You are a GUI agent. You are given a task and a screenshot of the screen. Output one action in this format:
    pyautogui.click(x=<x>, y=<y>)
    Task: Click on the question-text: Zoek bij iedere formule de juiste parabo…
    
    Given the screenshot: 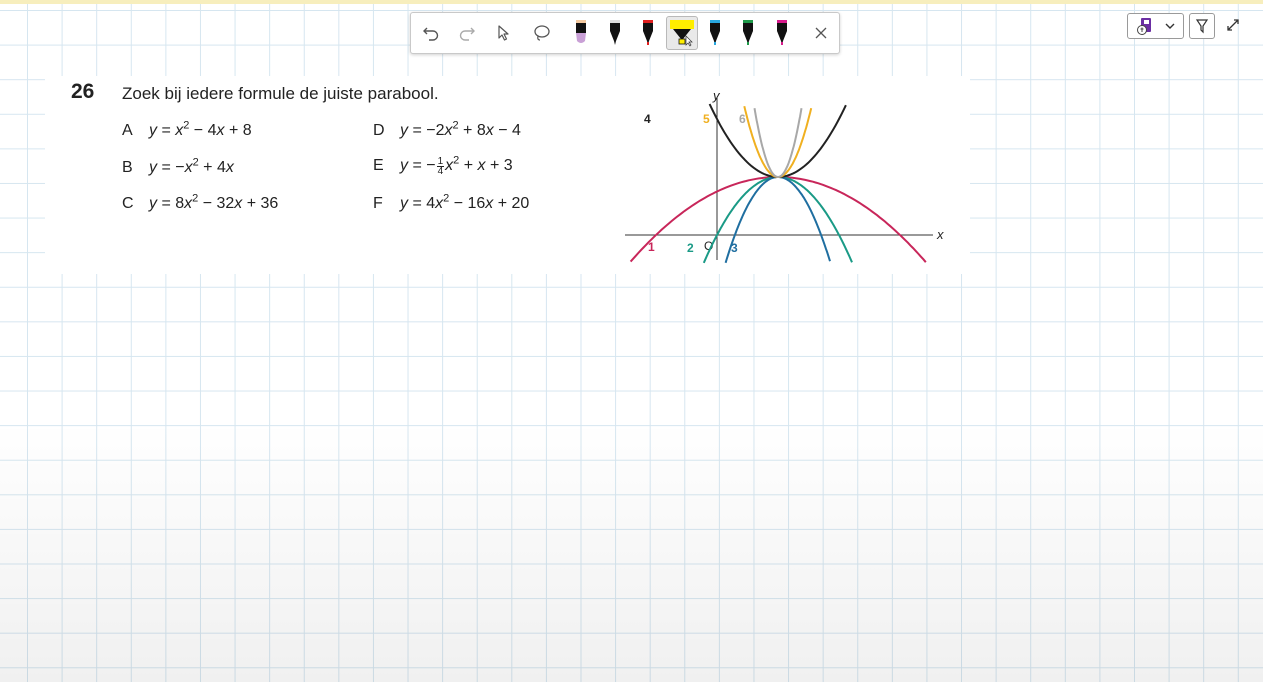 What is the action you would take?
    pyautogui.click(x=280, y=93)
    